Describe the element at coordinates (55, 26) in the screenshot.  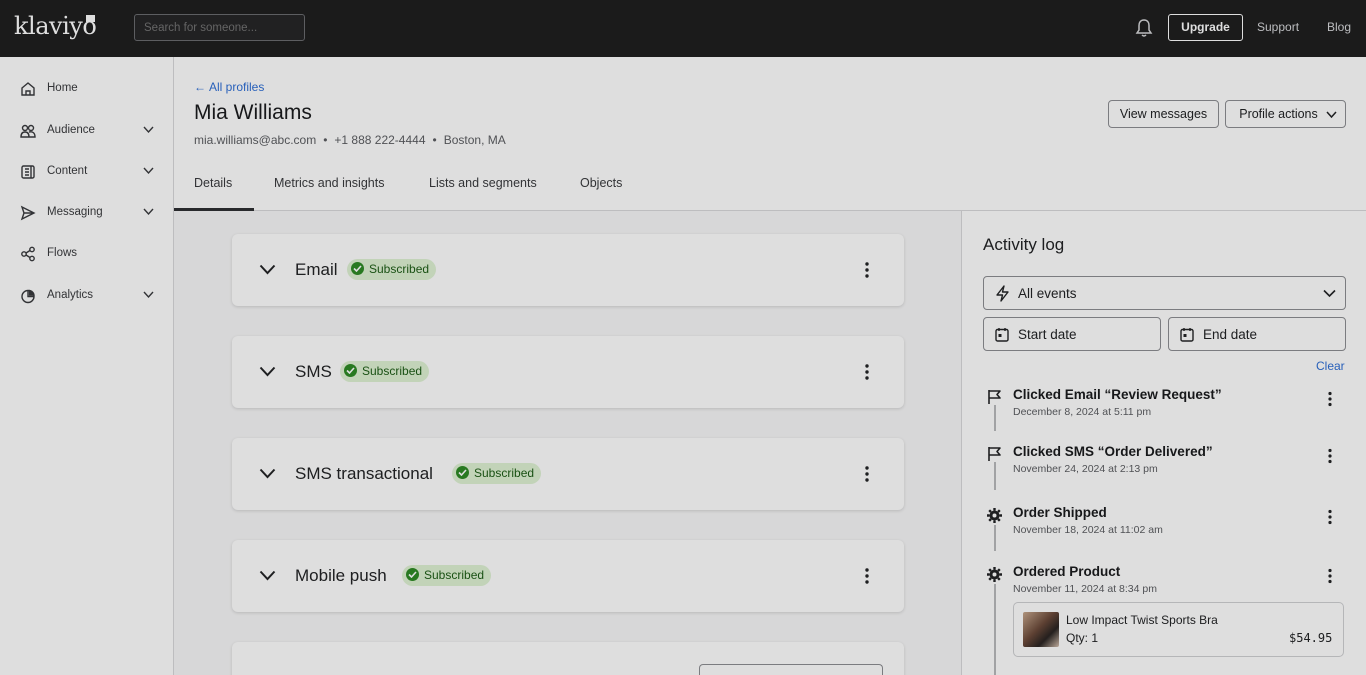
I see `klaviyo-logo: klaviyo` at that location.